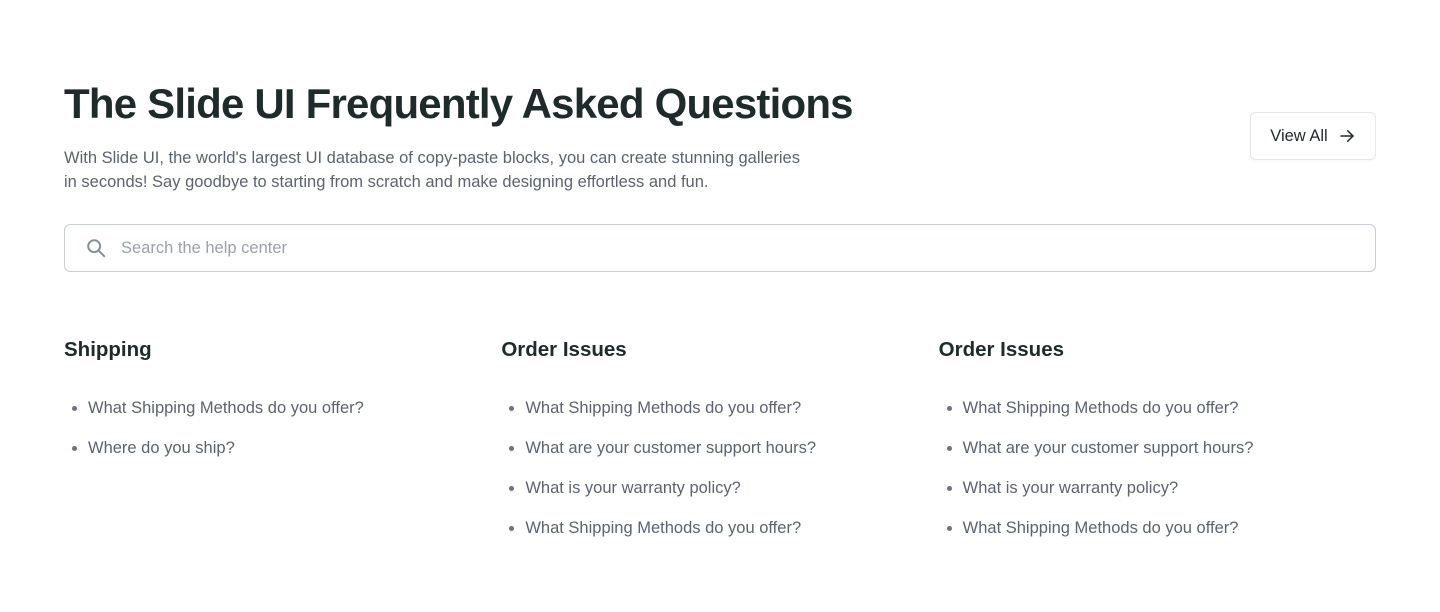 Image resolution: width=1440 pixels, height=612 pixels. What do you see at coordinates (161, 448) in the screenshot?
I see `faq-link-text: Where do you ship?` at bounding box center [161, 448].